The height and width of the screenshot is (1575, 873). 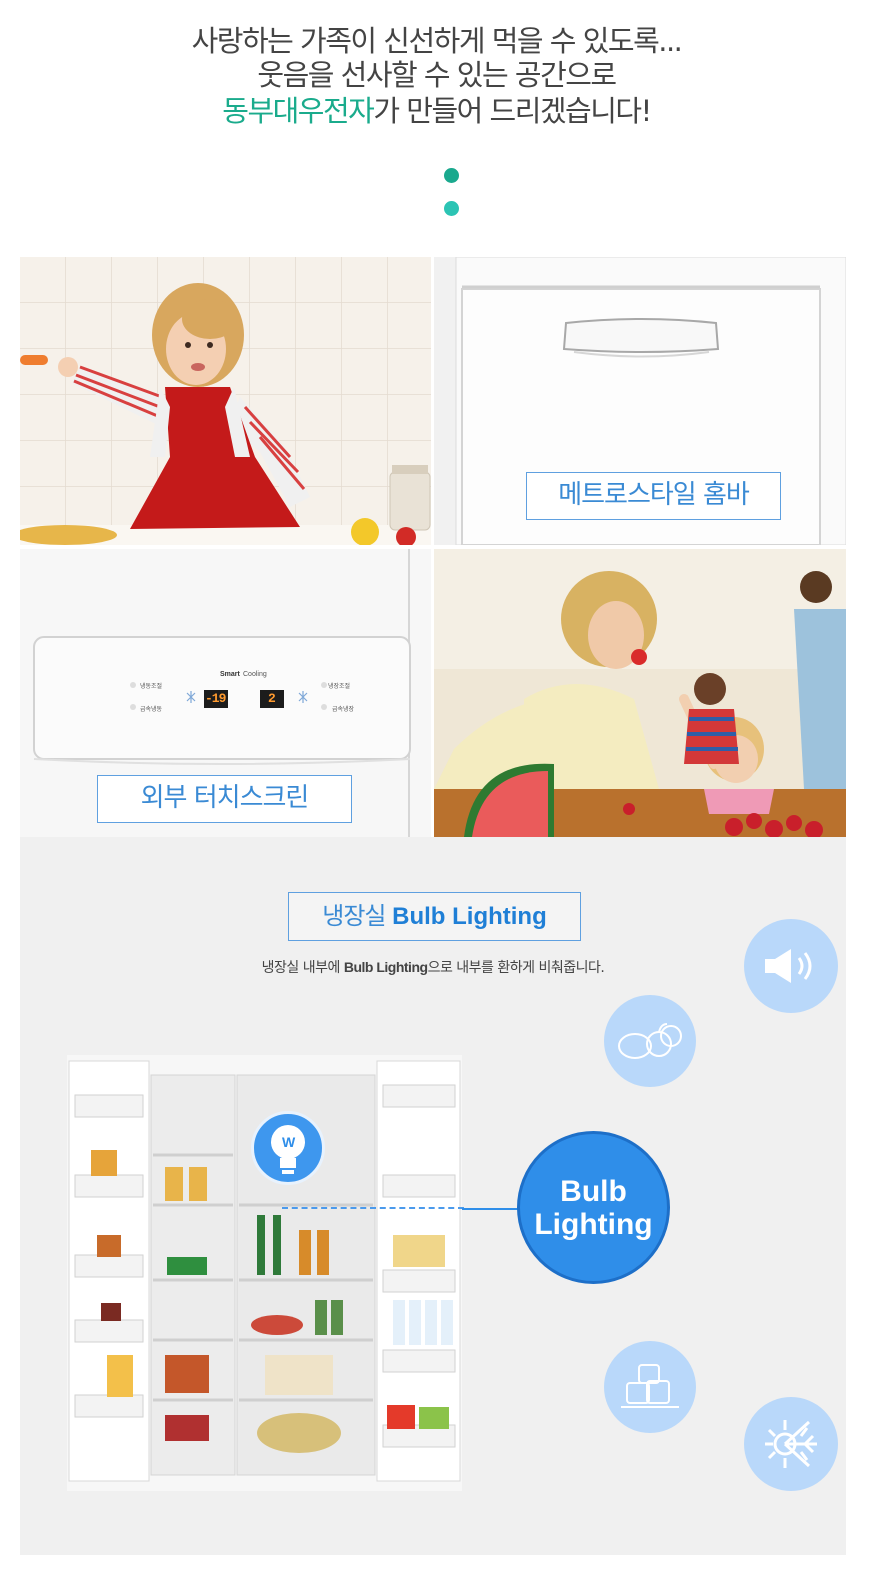 I want to click on headline-line-3-rest: 가 만들어 드리겠습니다!, so click(x=512, y=111).